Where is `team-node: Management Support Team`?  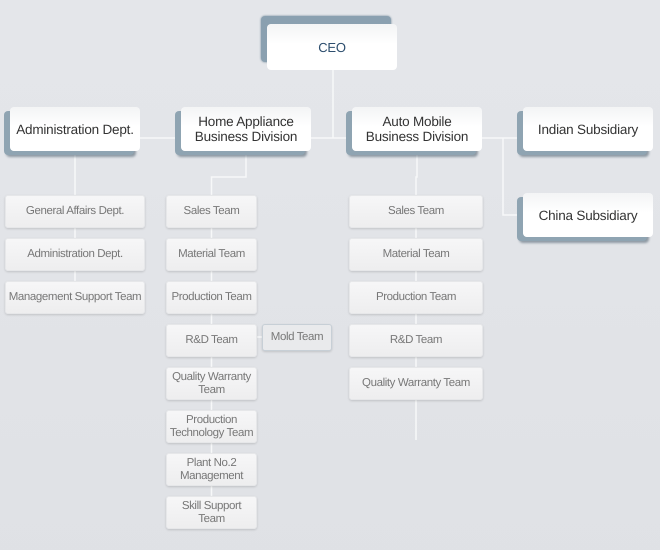 team-node: Management Support Team is located at coordinates (75, 297).